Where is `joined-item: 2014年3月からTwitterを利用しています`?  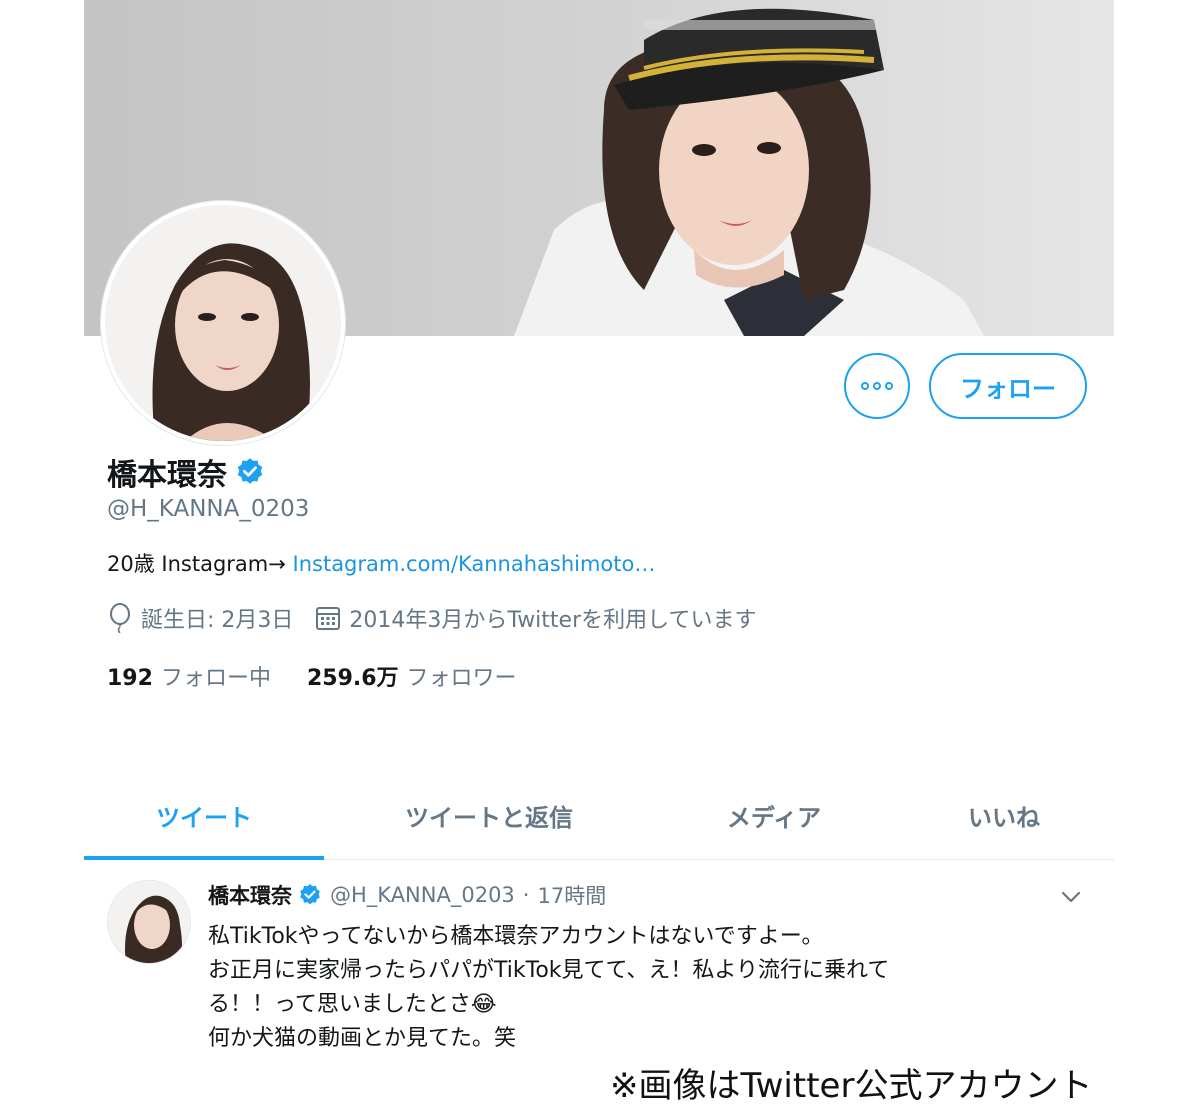
joined-item: 2014年3月からTwitterを利用しています is located at coordinates (535, 618).